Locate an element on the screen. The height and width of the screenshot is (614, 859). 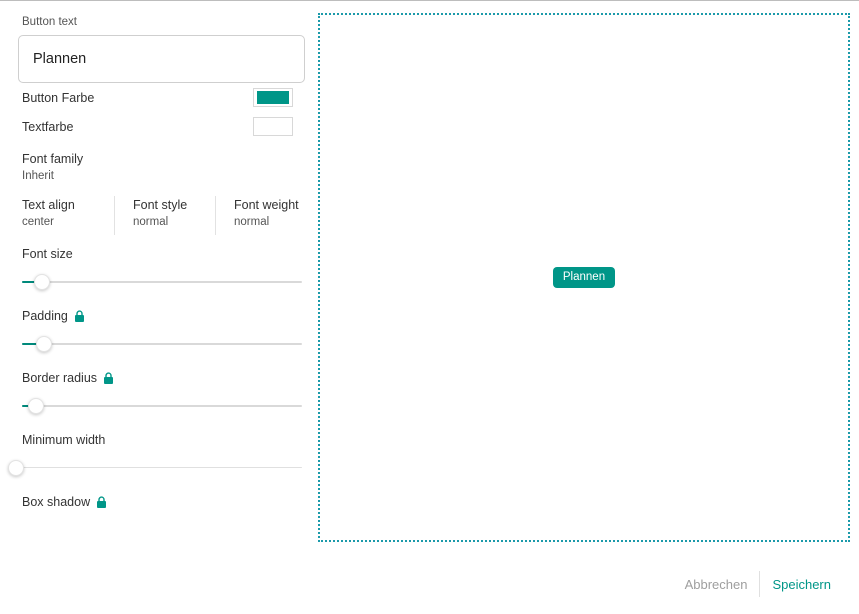
font-size-header: Font size is located at coordinates (155, 254).